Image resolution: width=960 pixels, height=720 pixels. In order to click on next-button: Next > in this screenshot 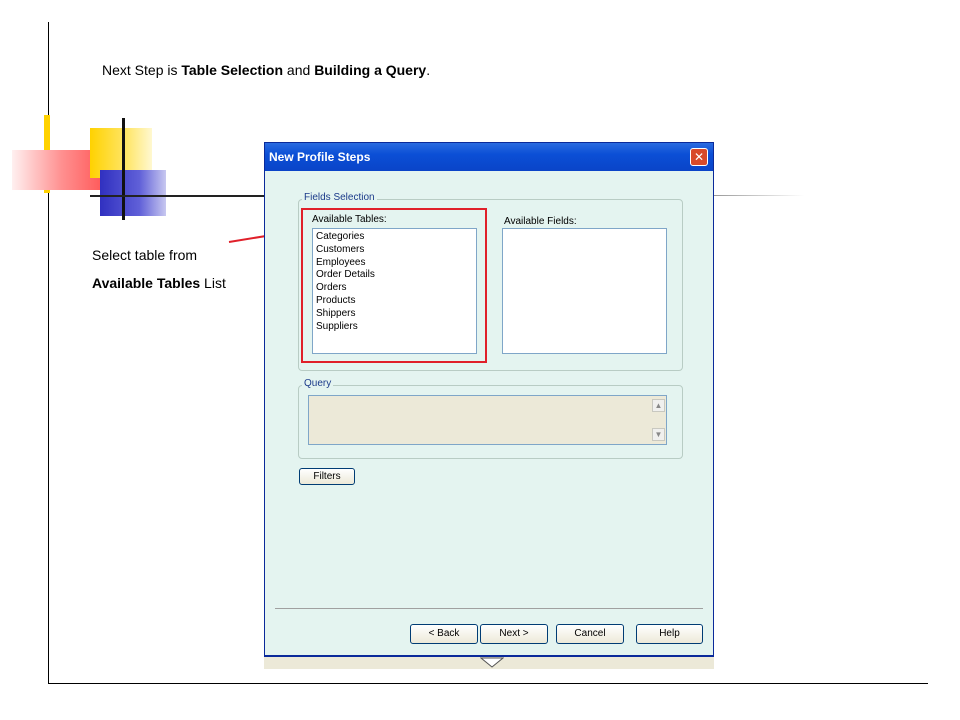, I will do `click(514, 634)`.